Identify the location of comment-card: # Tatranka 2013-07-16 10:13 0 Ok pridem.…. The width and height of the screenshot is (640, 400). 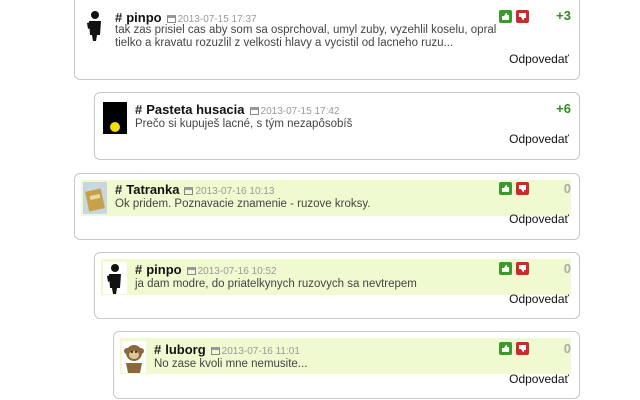
(327, 206).